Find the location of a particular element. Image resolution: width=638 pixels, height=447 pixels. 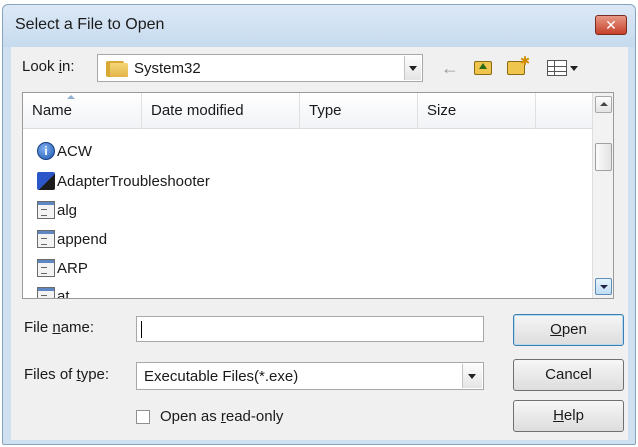

scroll-up-button is located at coordinates (603, 104).